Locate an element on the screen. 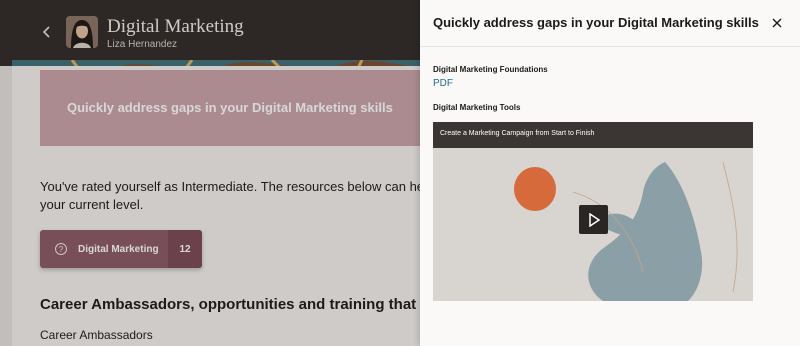 This screenshot has width=800, height=346. section-label-tools: Digital Marketing Tools is located at coordinates (477, 107).